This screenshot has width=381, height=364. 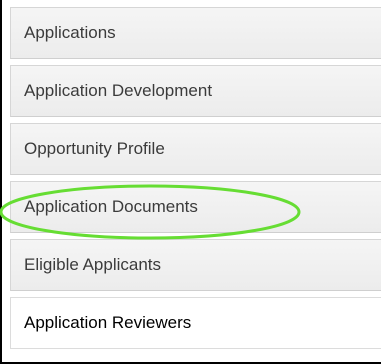 I want to click on nav-item-label: Applications, so click(x=70, y=32).